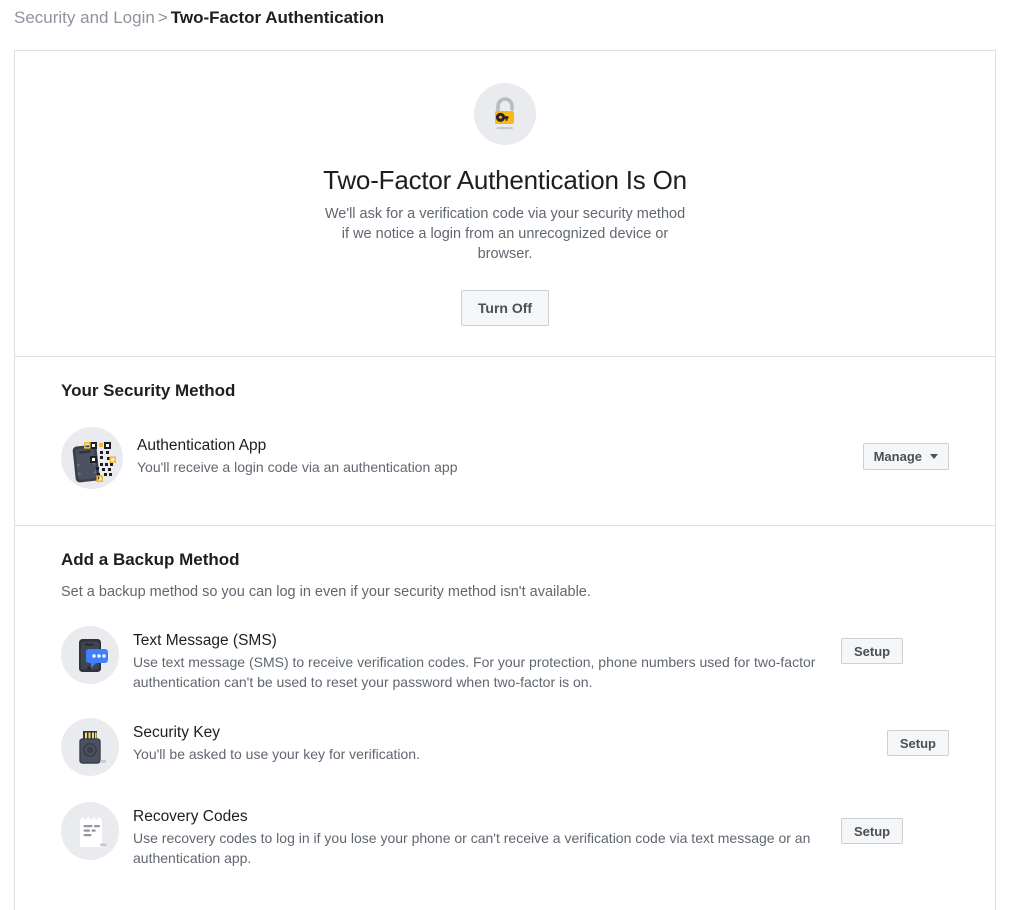  I want to click on method-name: Security Key, so click(177, 732).